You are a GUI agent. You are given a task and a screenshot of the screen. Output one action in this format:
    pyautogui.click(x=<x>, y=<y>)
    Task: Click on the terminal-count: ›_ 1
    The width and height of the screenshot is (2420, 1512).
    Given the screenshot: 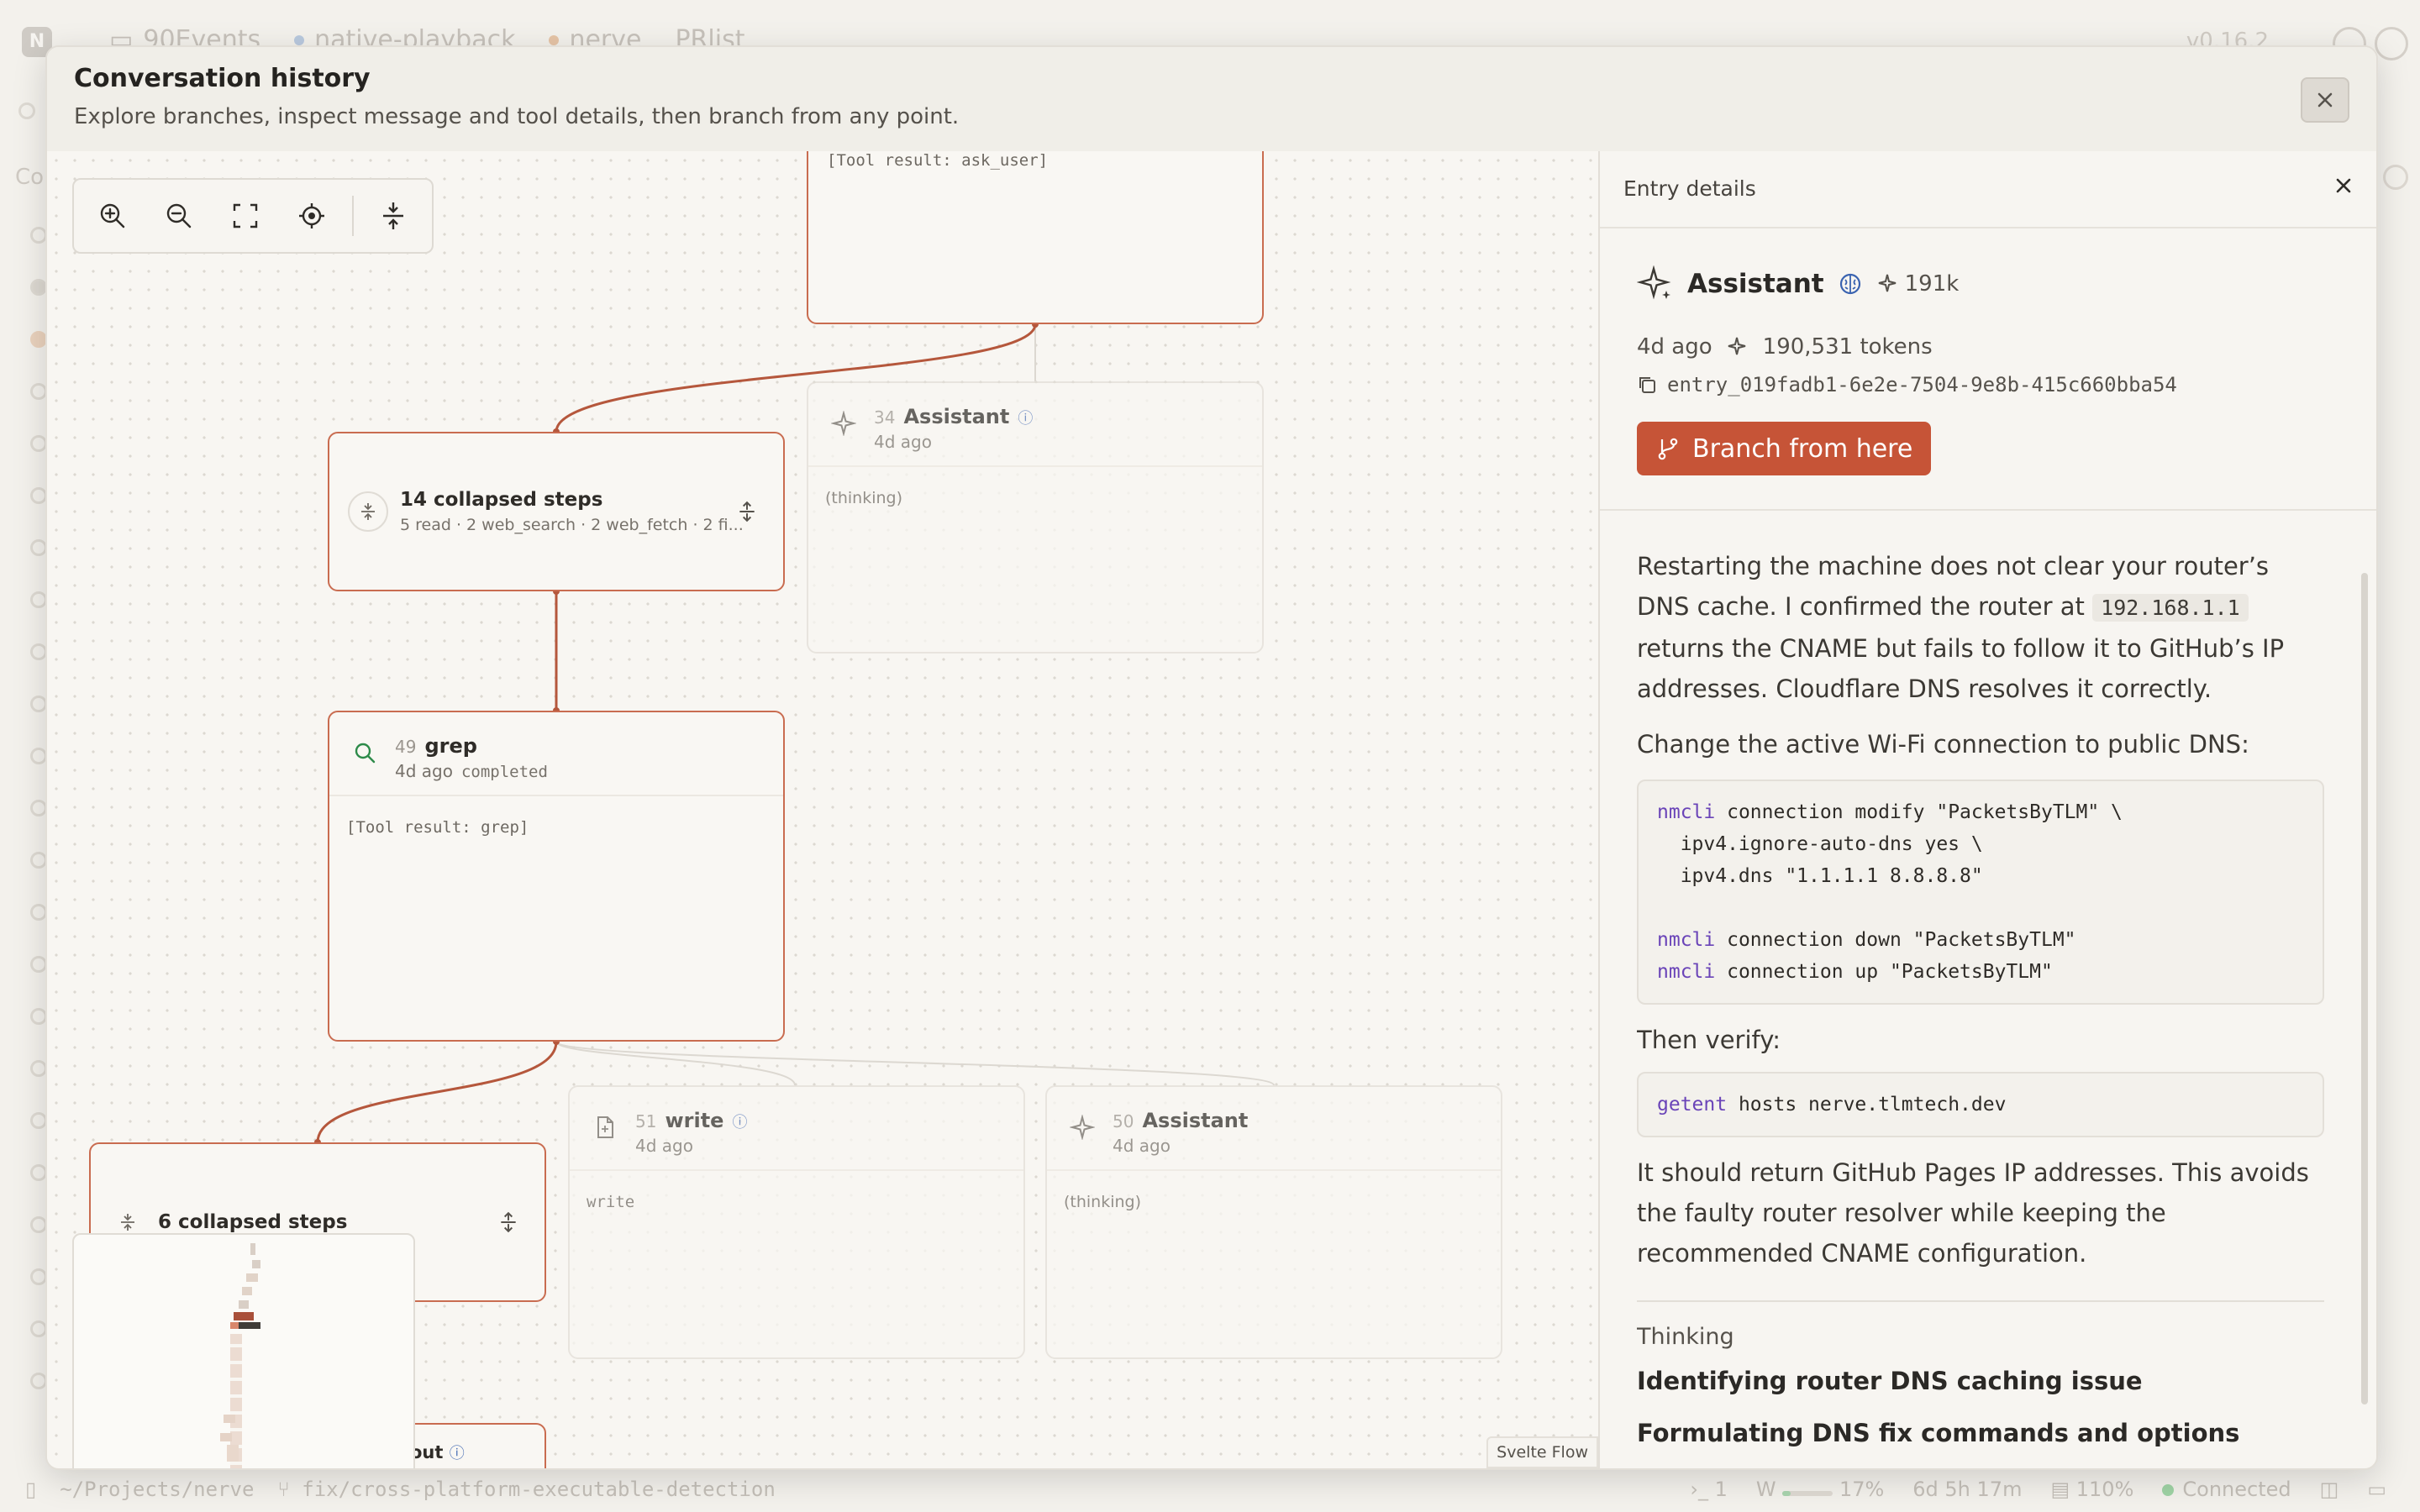 What is the action you would take?
    pyautogui.click(x=1709, y=1489)
    